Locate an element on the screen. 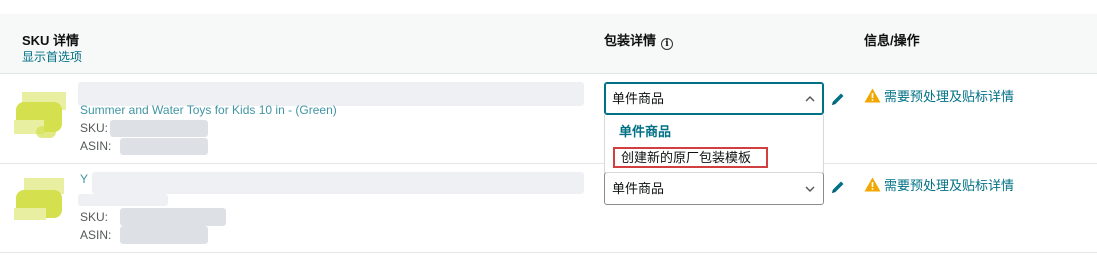 The image size is (1097, 264). info-icon: i is located at coordinates (667, 44).